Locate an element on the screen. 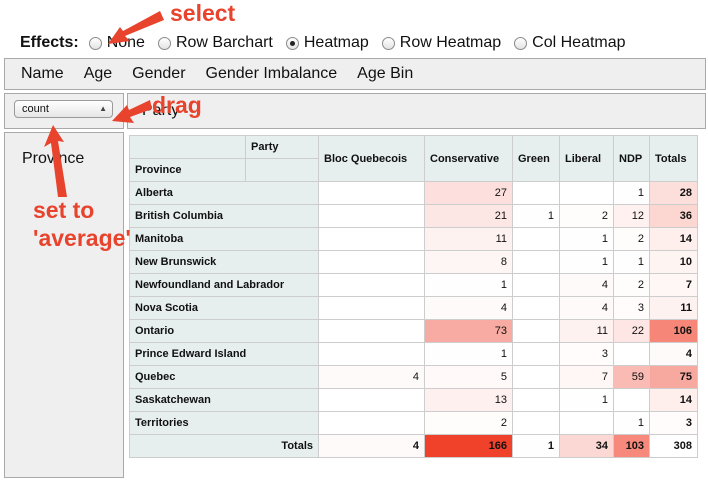  annotation-average: 'average' is located at coordinates (82, 238).